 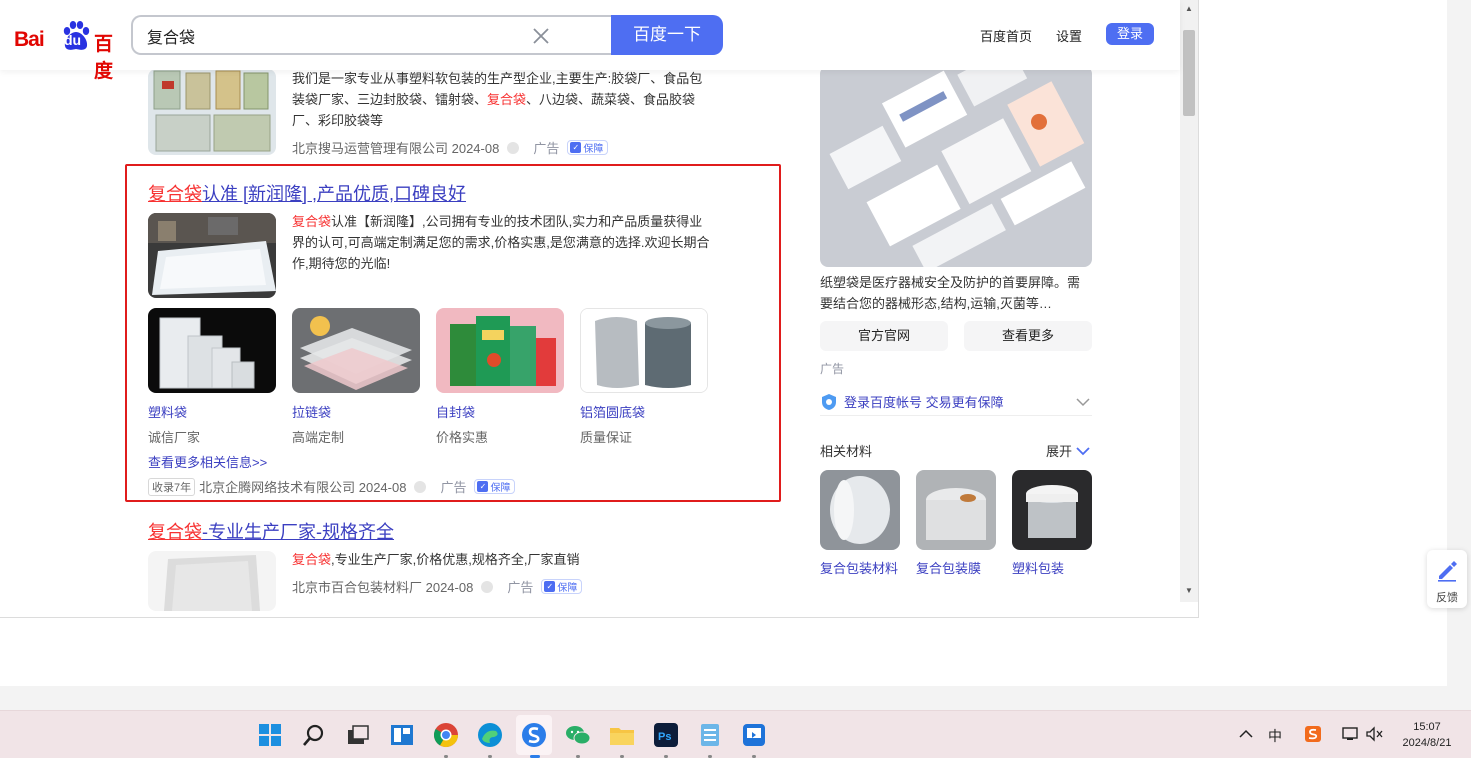 What do you see at coordinates (723, 652) in the screenshot?
I see `page-bottom-area` at bounding box center [723, 652].